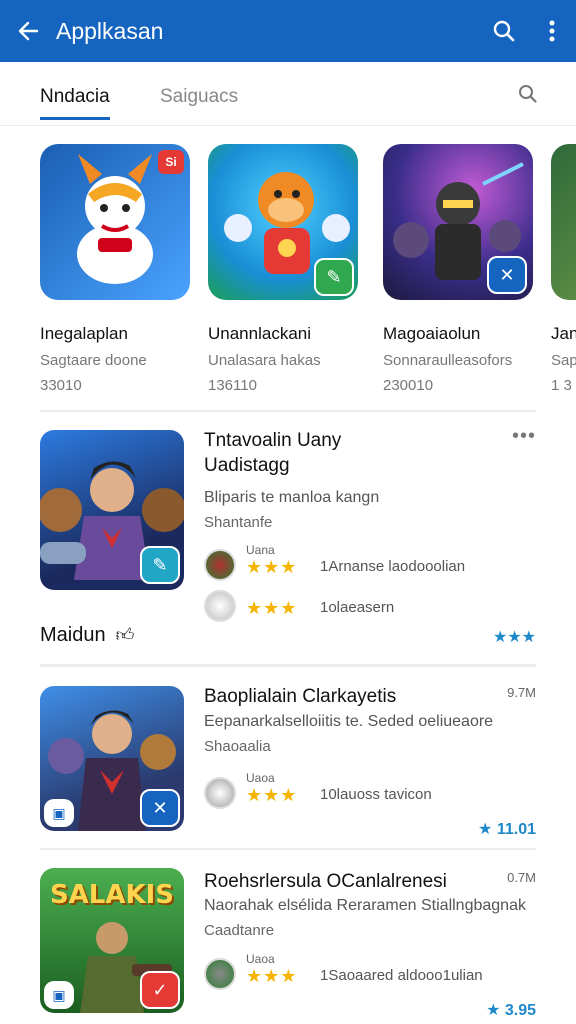 This screenshot has width=576, height=1024. What do you see at coordinates (561, 385) in the screenshot?
I see `featured-count: 1 3` at bounding box center [561, 385].